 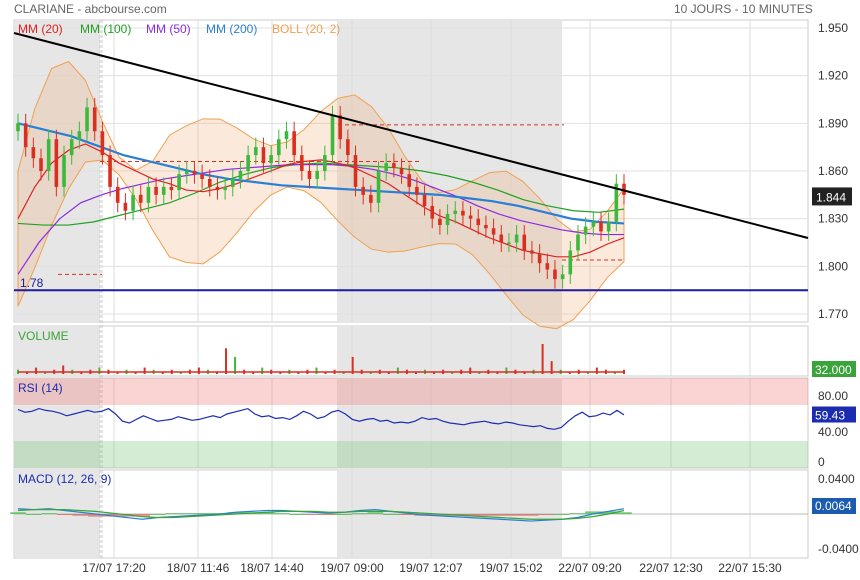 What do you see at coordinates (90, 9) in the screenshot?
I see `chart-title: CLARIANE - abcbourse.com` at bounding box center [90, 9].